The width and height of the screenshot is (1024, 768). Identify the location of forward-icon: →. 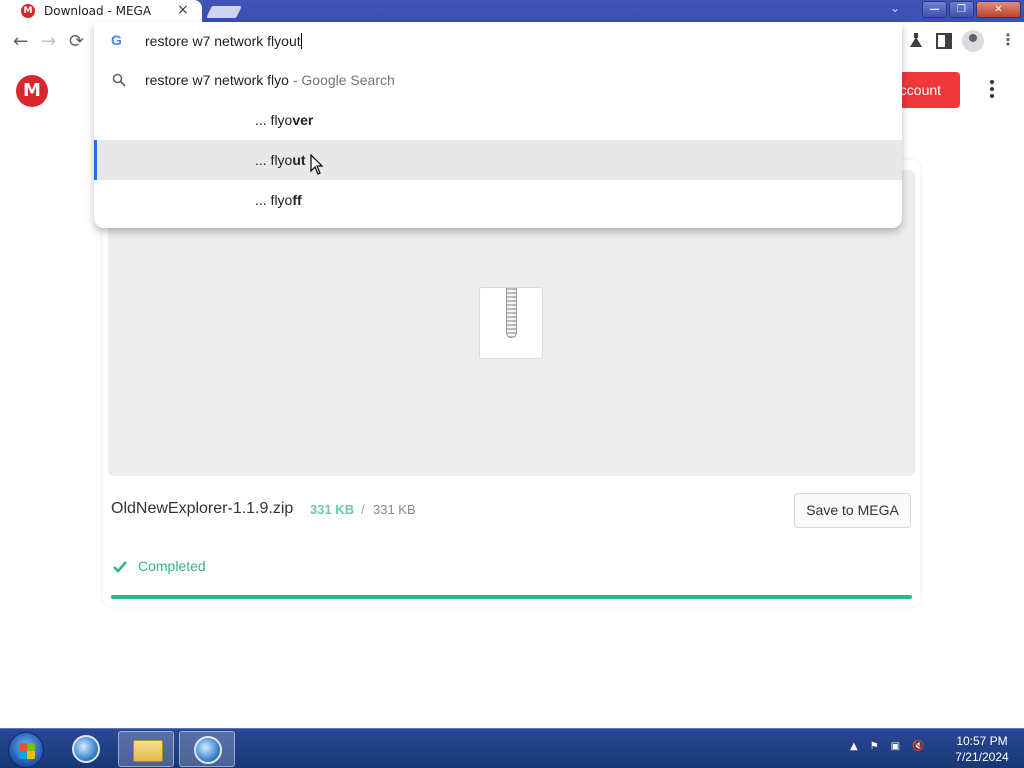
(48, 41).